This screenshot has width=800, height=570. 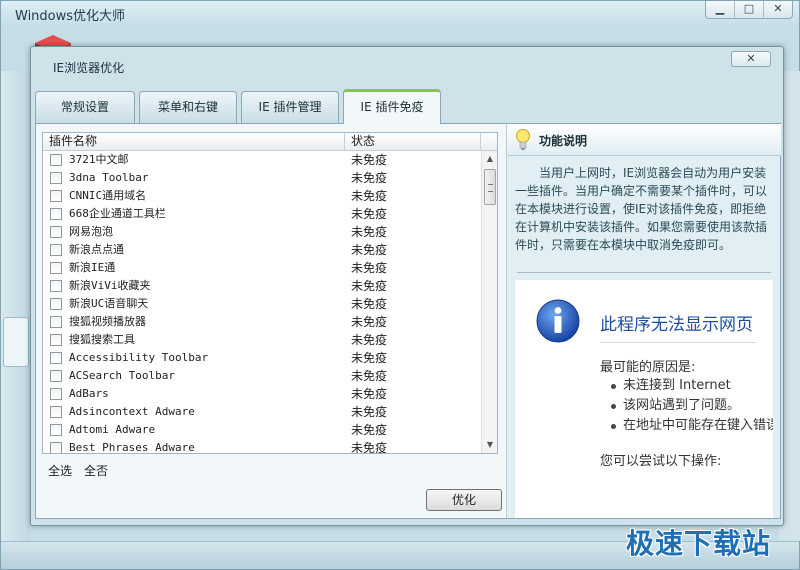 What do you see at coordinates (85, 107) in the screenshot?
I see `tab-general: 常规设置` at bounding box center [85, 107].